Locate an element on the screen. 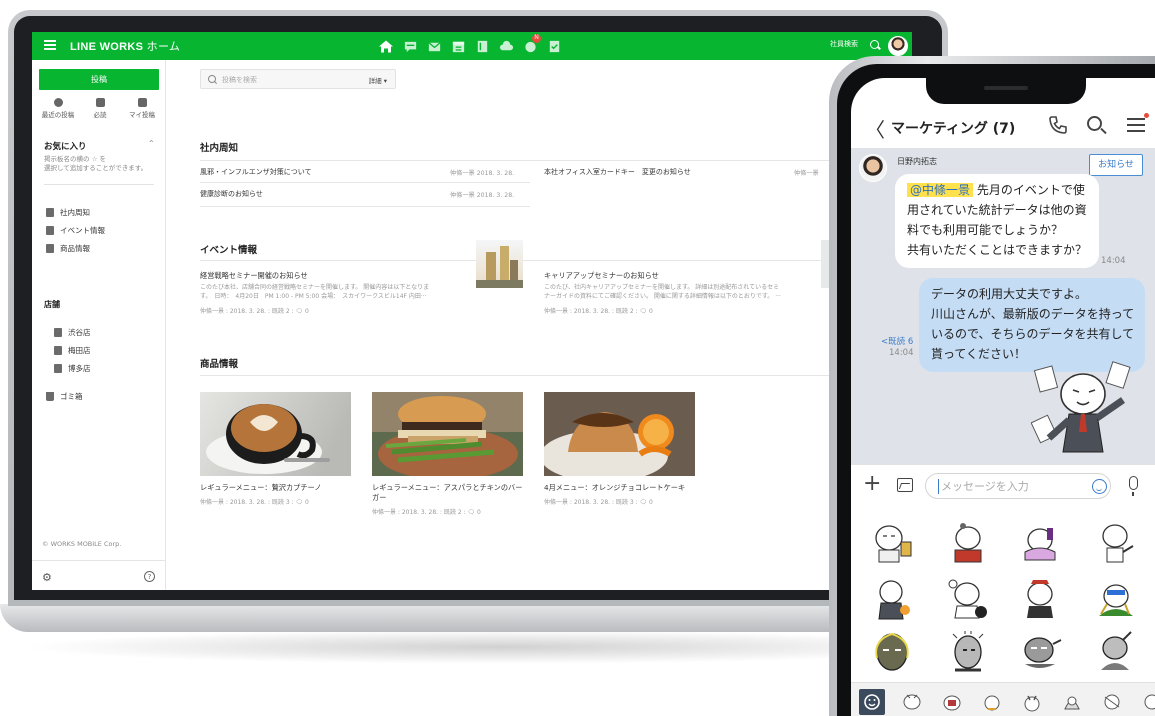  gear-icon: ⚙ is located at coordinates (47, 577).